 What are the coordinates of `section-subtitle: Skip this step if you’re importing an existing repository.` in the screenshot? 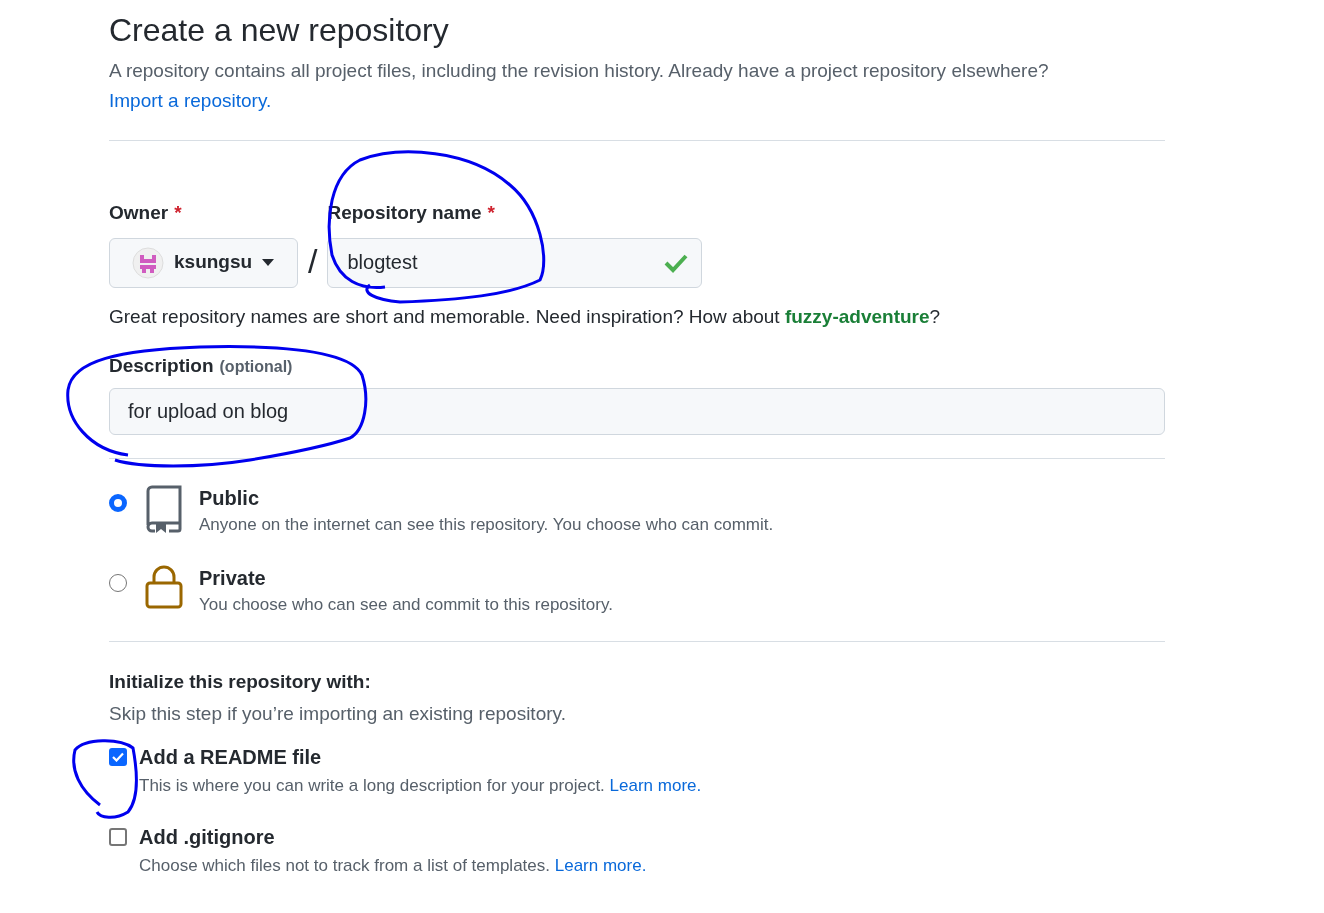 It's located at (338, 714).